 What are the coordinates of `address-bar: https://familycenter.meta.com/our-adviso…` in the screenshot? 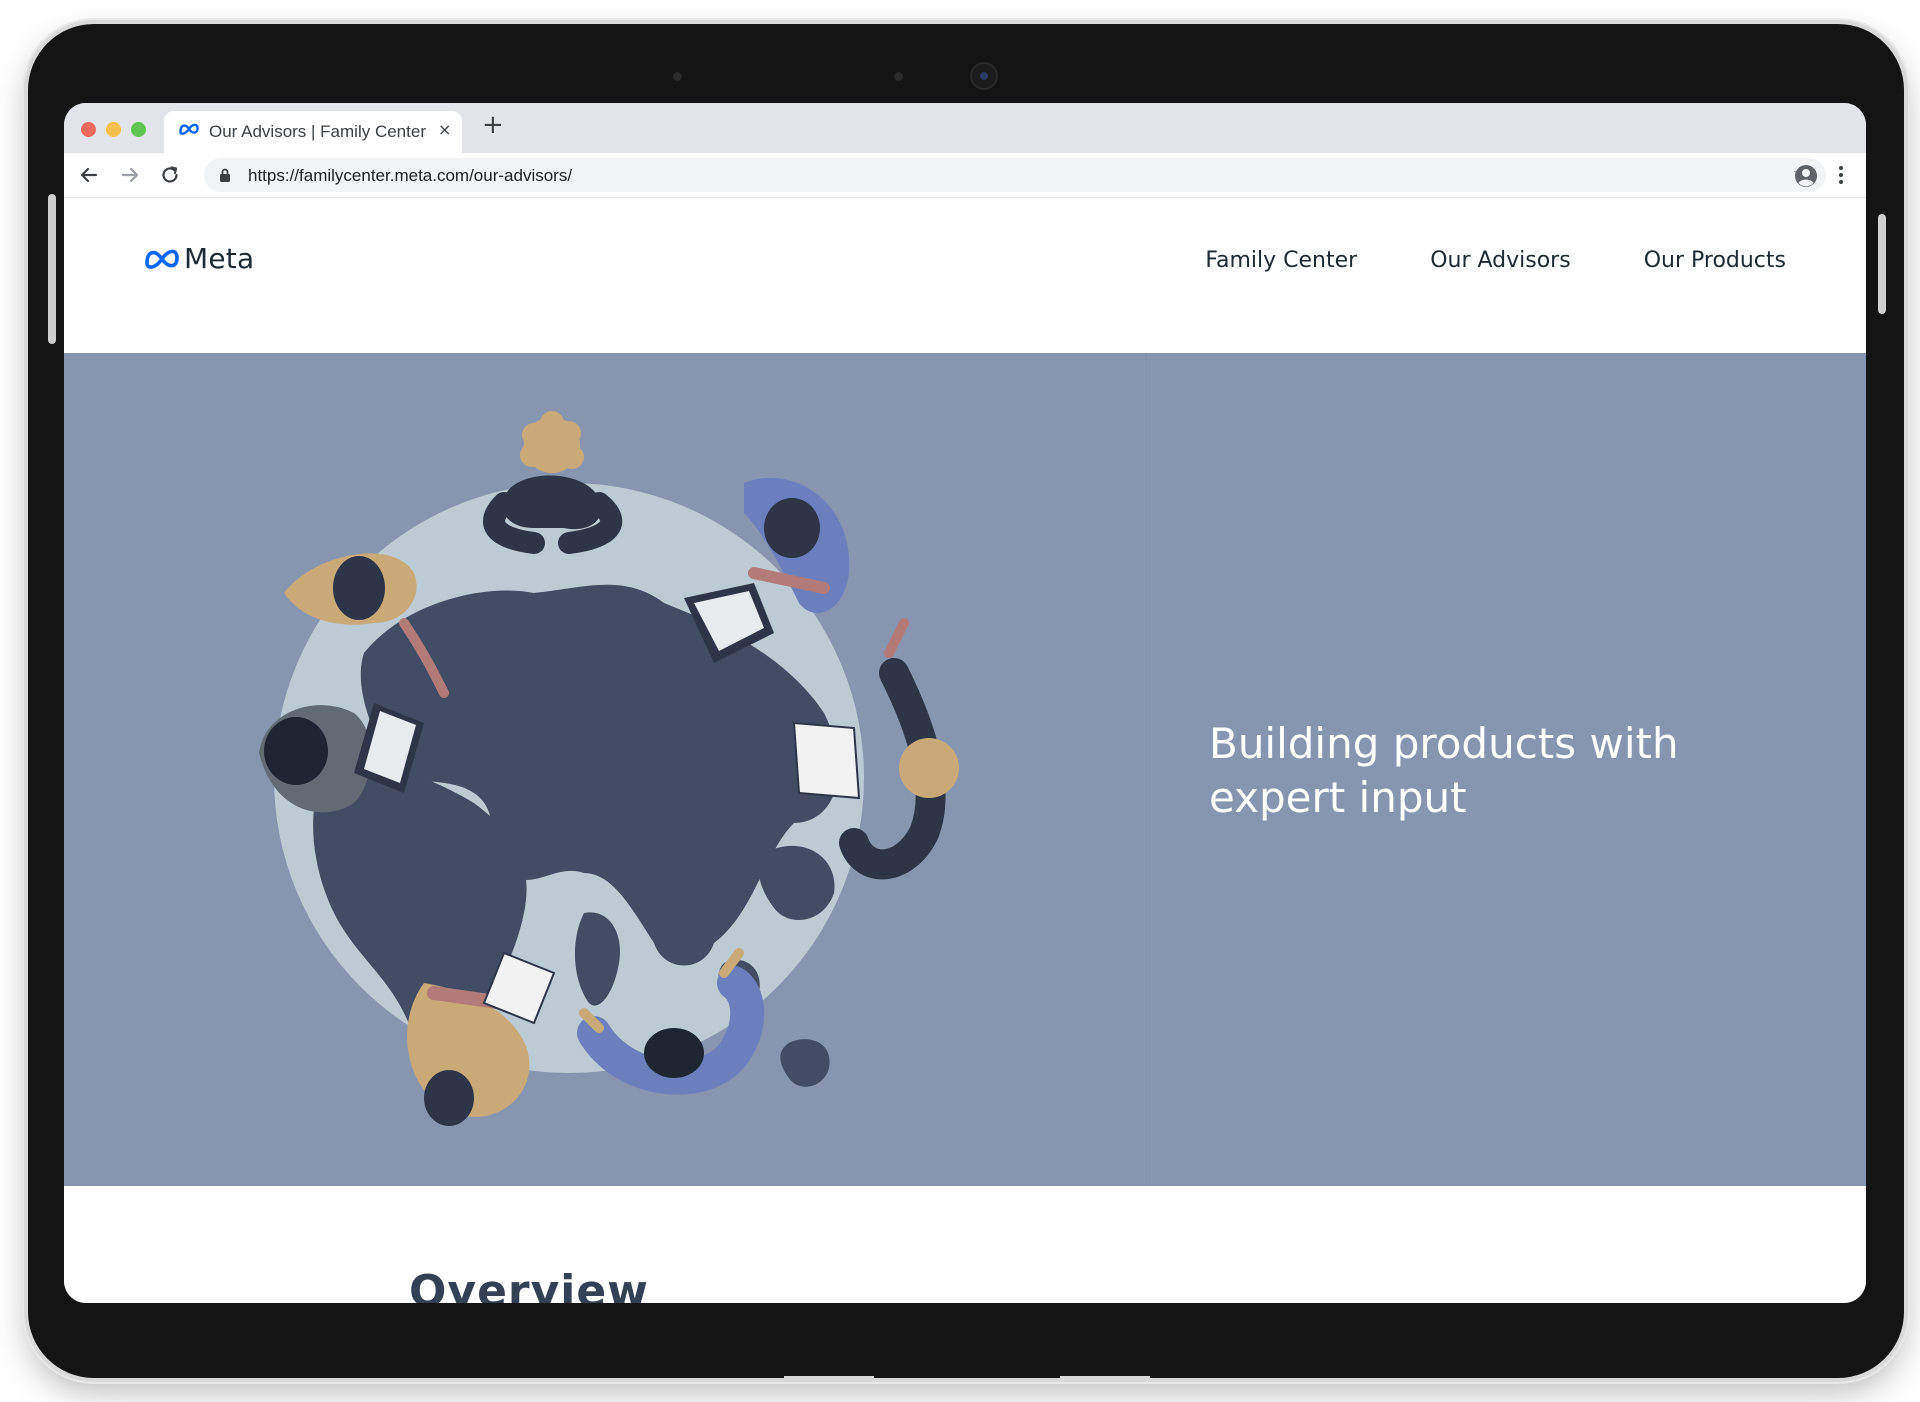 It's located at (1015, 175).